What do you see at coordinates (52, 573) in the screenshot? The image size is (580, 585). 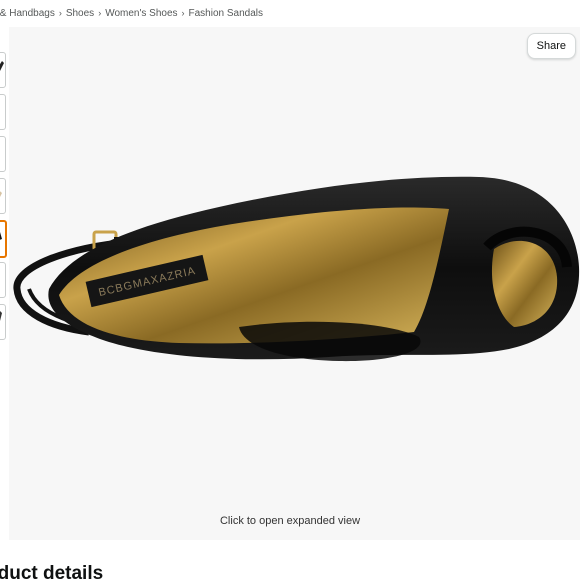 I see `product-details-heading: oduct details` at bounding box center [52, 573].